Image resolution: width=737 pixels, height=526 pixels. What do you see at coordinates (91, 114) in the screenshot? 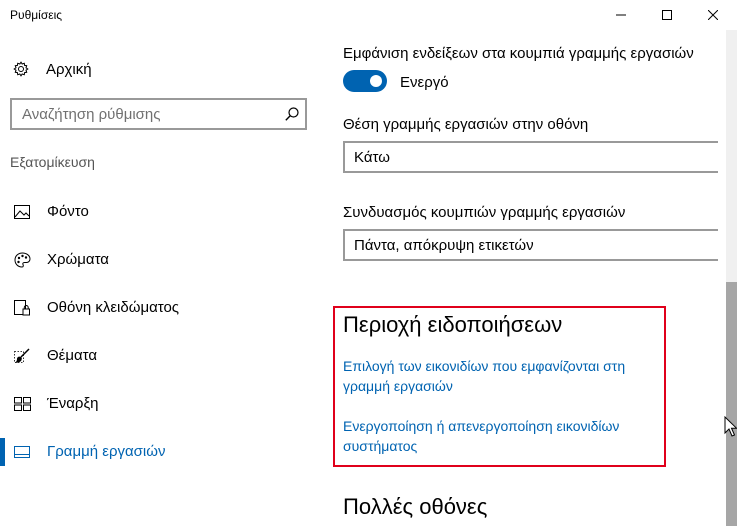
I see `search-placeholder: Αναζήτηση ρύθμισης` at bounding box center [91, 114].